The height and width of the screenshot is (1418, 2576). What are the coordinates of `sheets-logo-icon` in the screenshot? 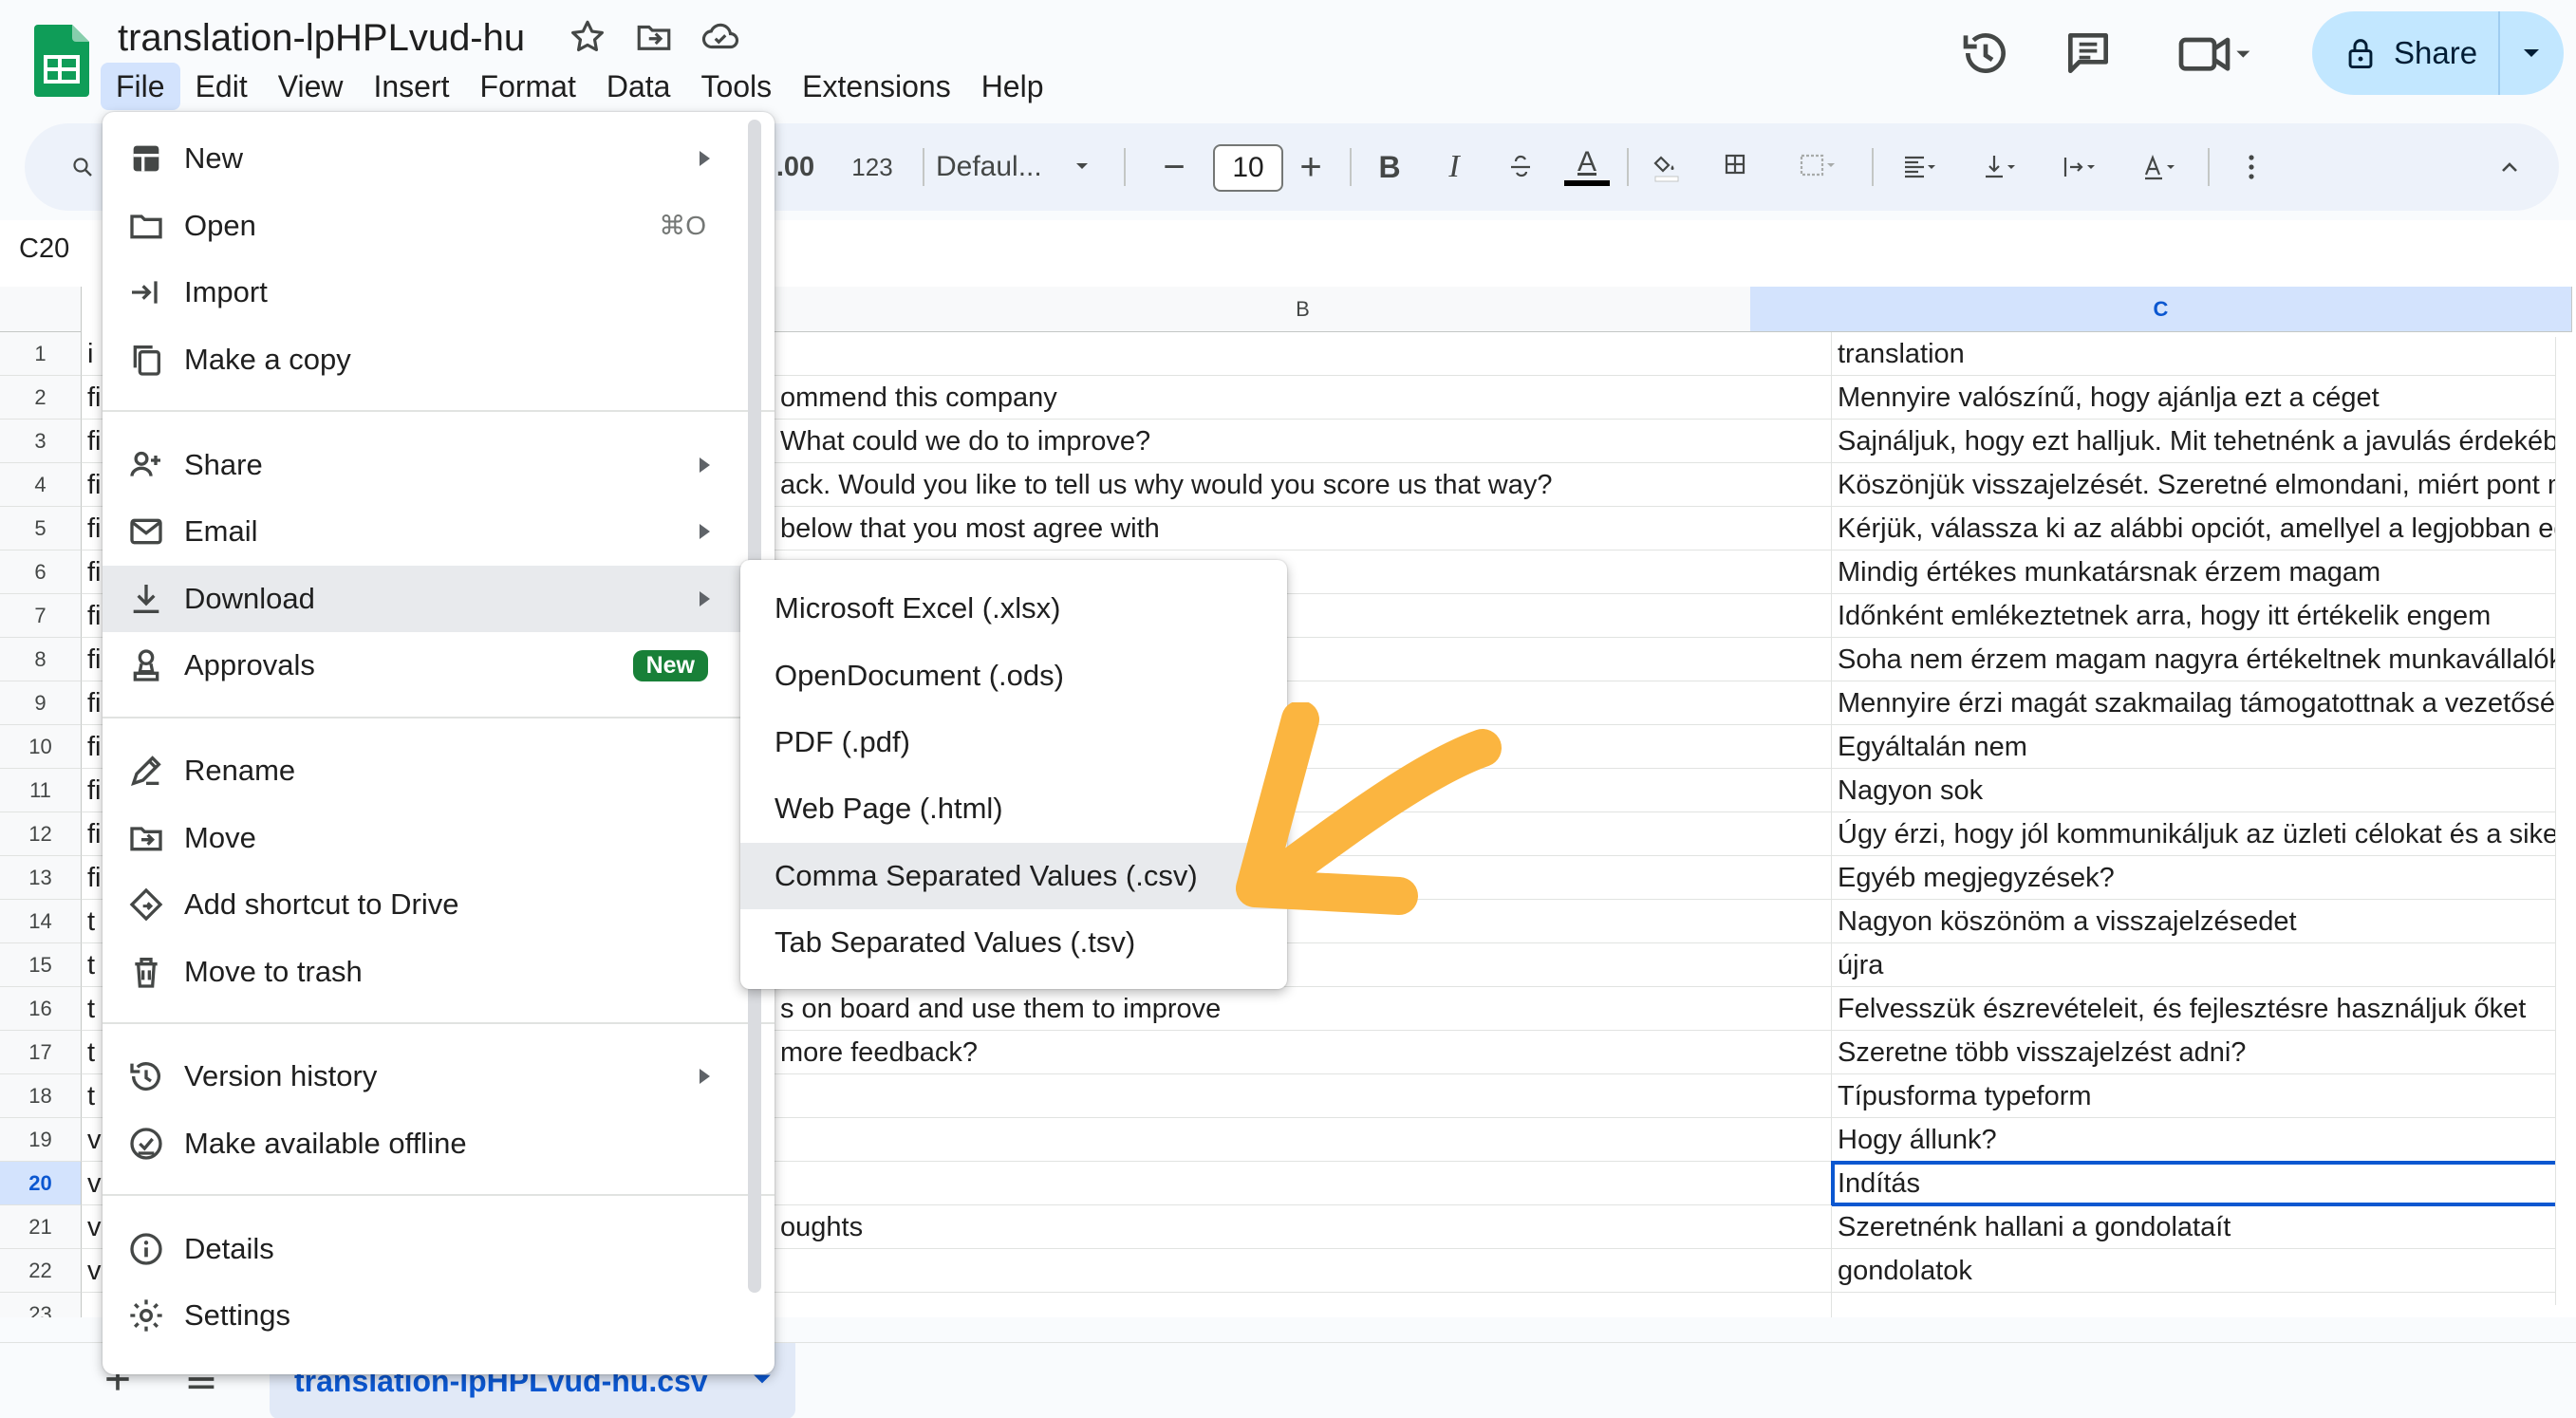 It's located at (62, 61).